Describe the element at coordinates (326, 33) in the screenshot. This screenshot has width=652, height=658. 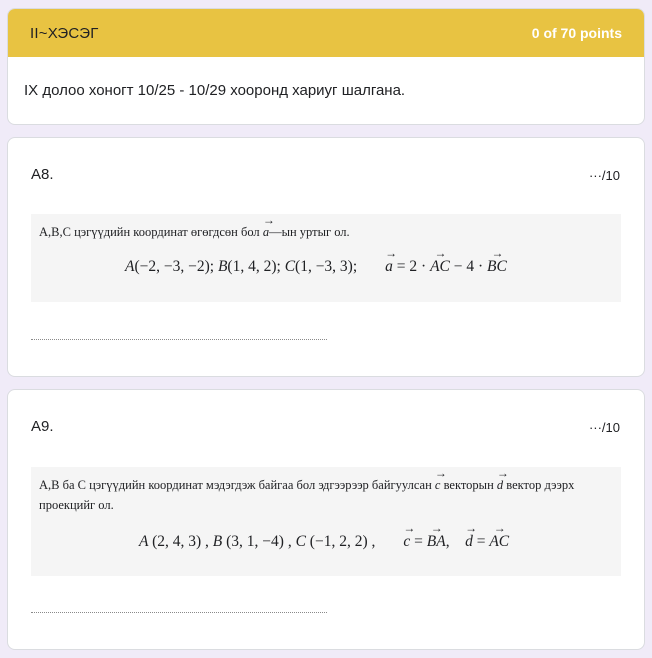
I see `section-header: II~ХЭСЭГ 0 of 70 points` at that location.